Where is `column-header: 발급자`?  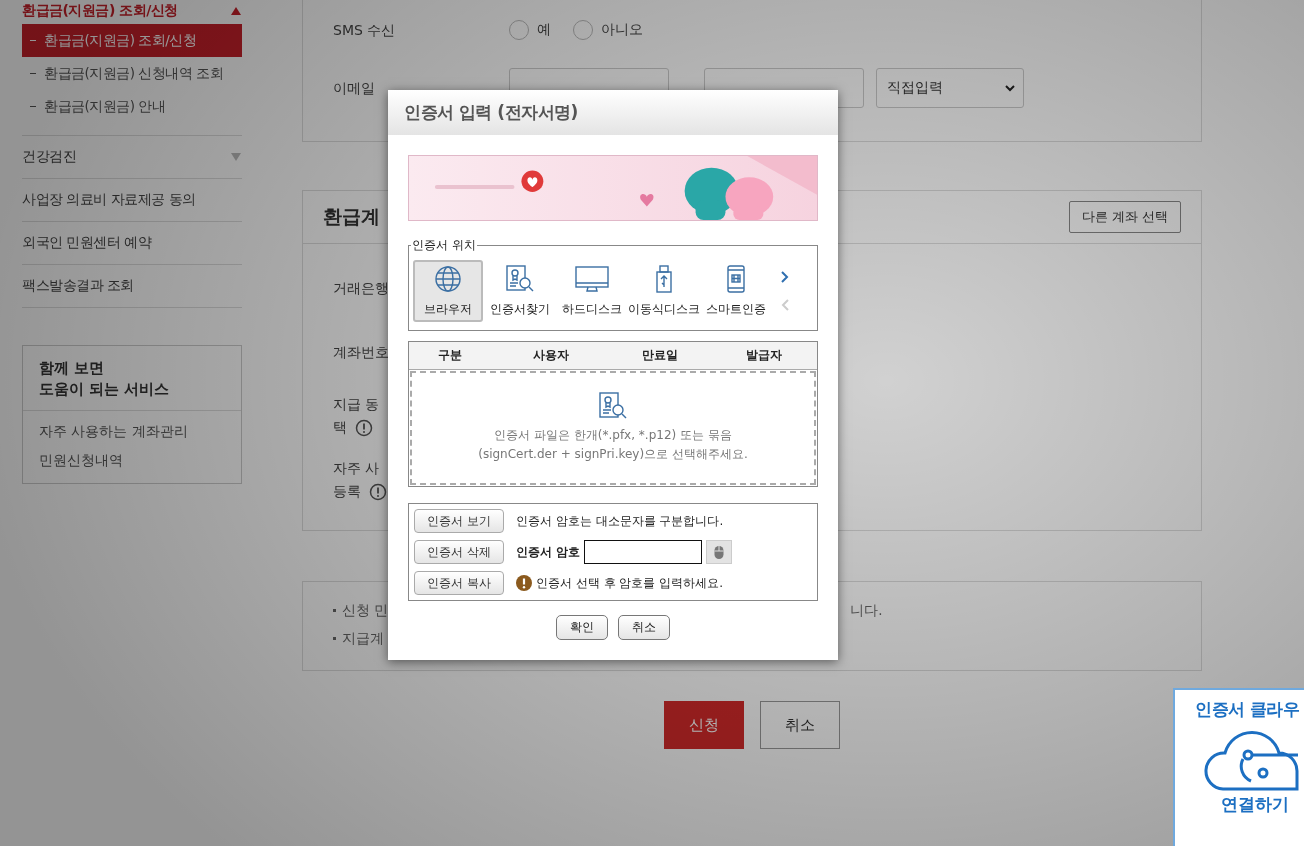 column-header: 발급자 is located at coordinates (764, 355).